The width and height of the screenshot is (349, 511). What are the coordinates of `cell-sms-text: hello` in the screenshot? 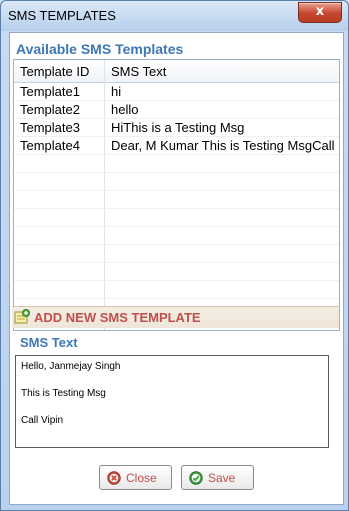 It's located at (125, 109).